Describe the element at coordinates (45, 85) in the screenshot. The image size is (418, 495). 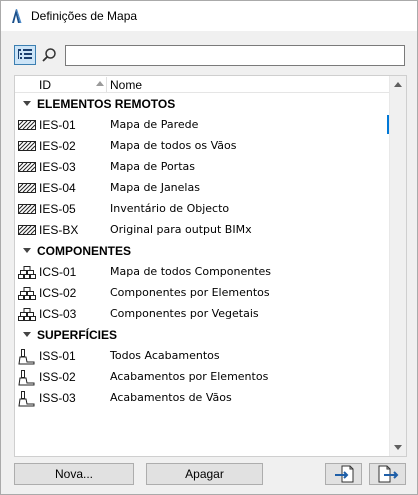
I see `column-header-id: ID` at that location.